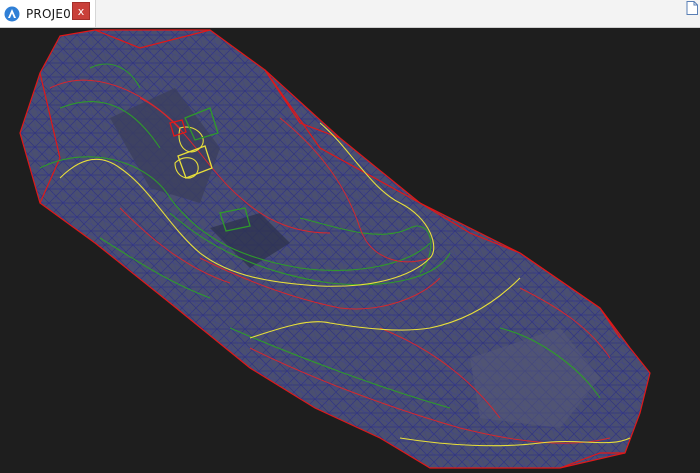  Describe the element at coordinates (350, 14) in the screenshot. I see `tab-bar: PROJE0 x` at that location.